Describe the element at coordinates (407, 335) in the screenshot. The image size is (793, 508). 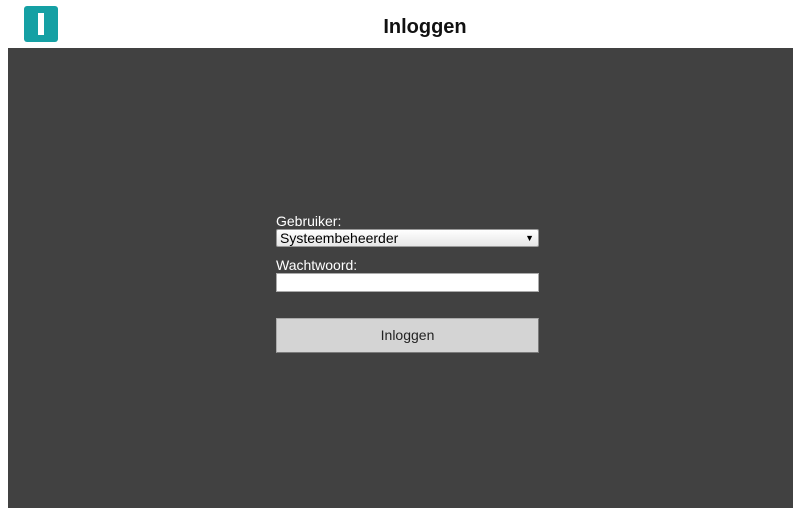
I see `login-button: Inloggen` at that location.